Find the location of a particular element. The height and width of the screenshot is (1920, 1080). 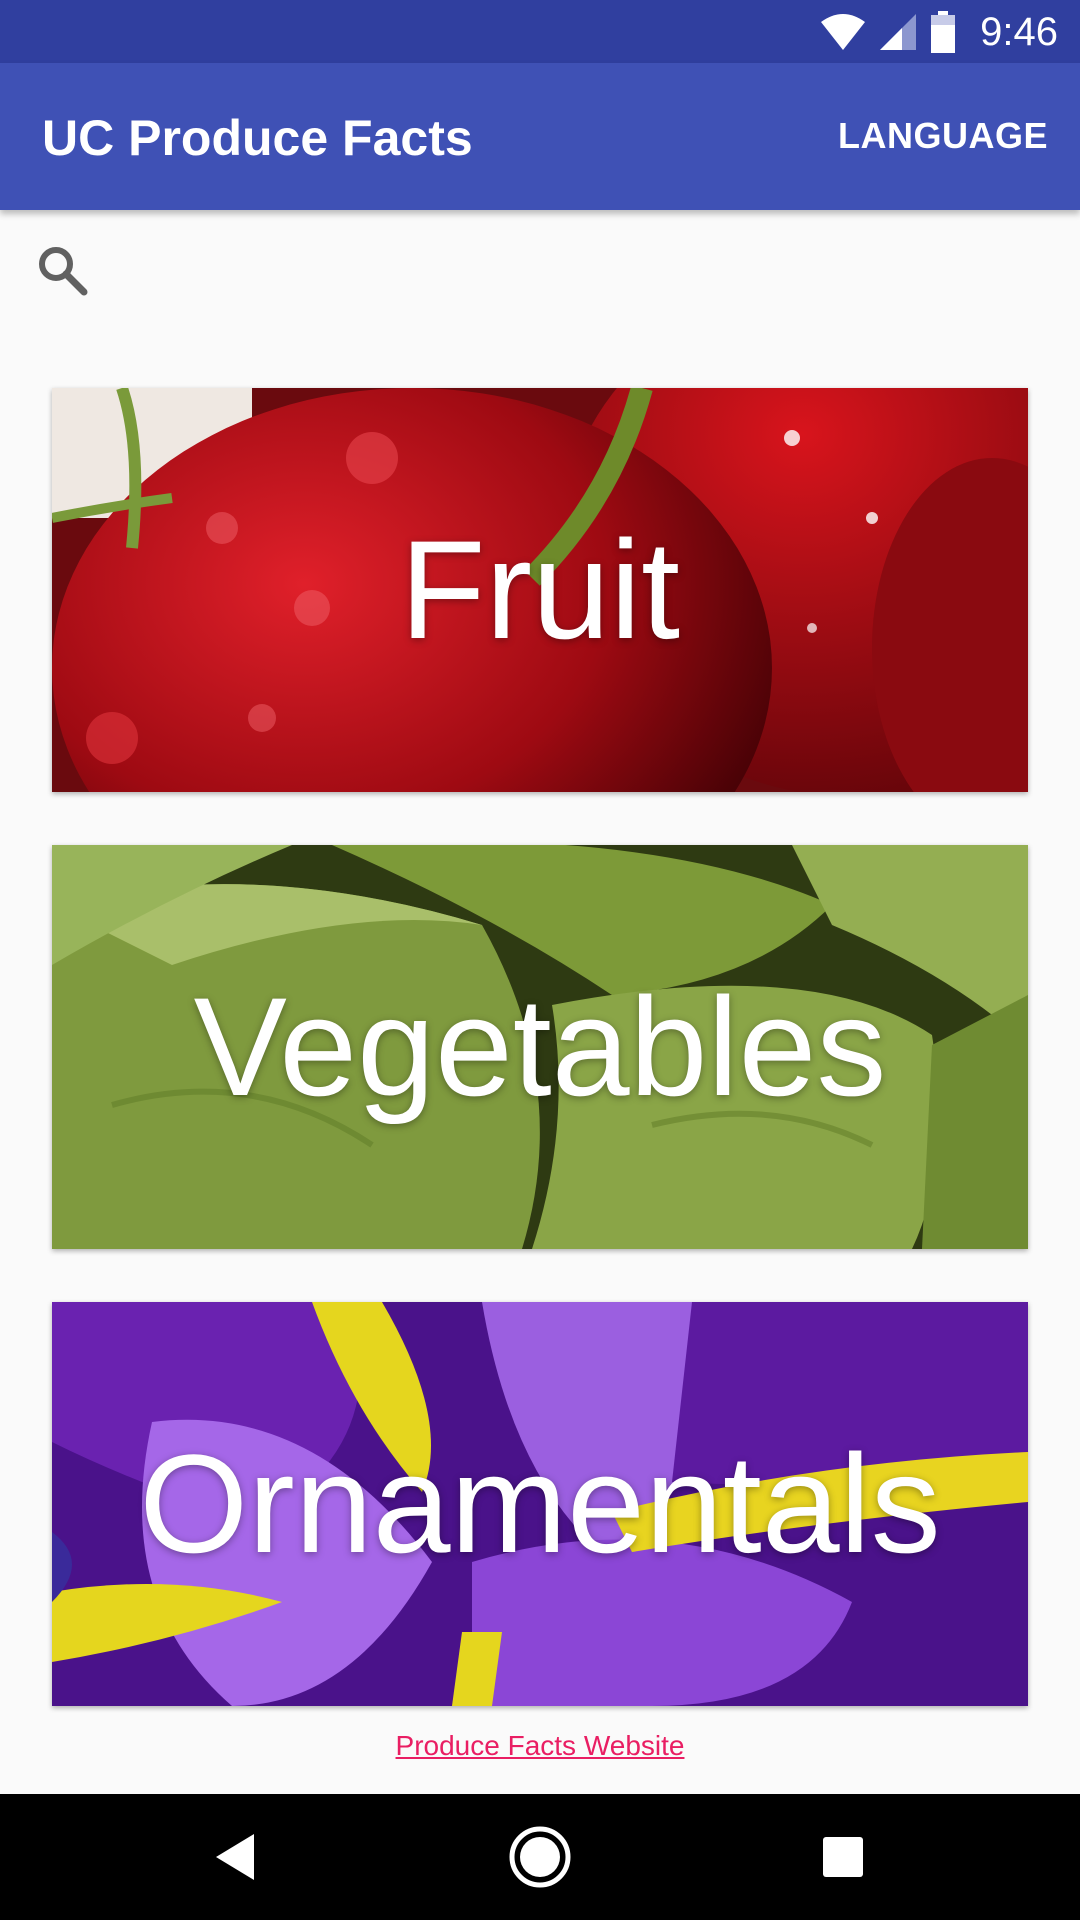

category-label-vegetables: Vegetables is located at coordinates (540, 1046).